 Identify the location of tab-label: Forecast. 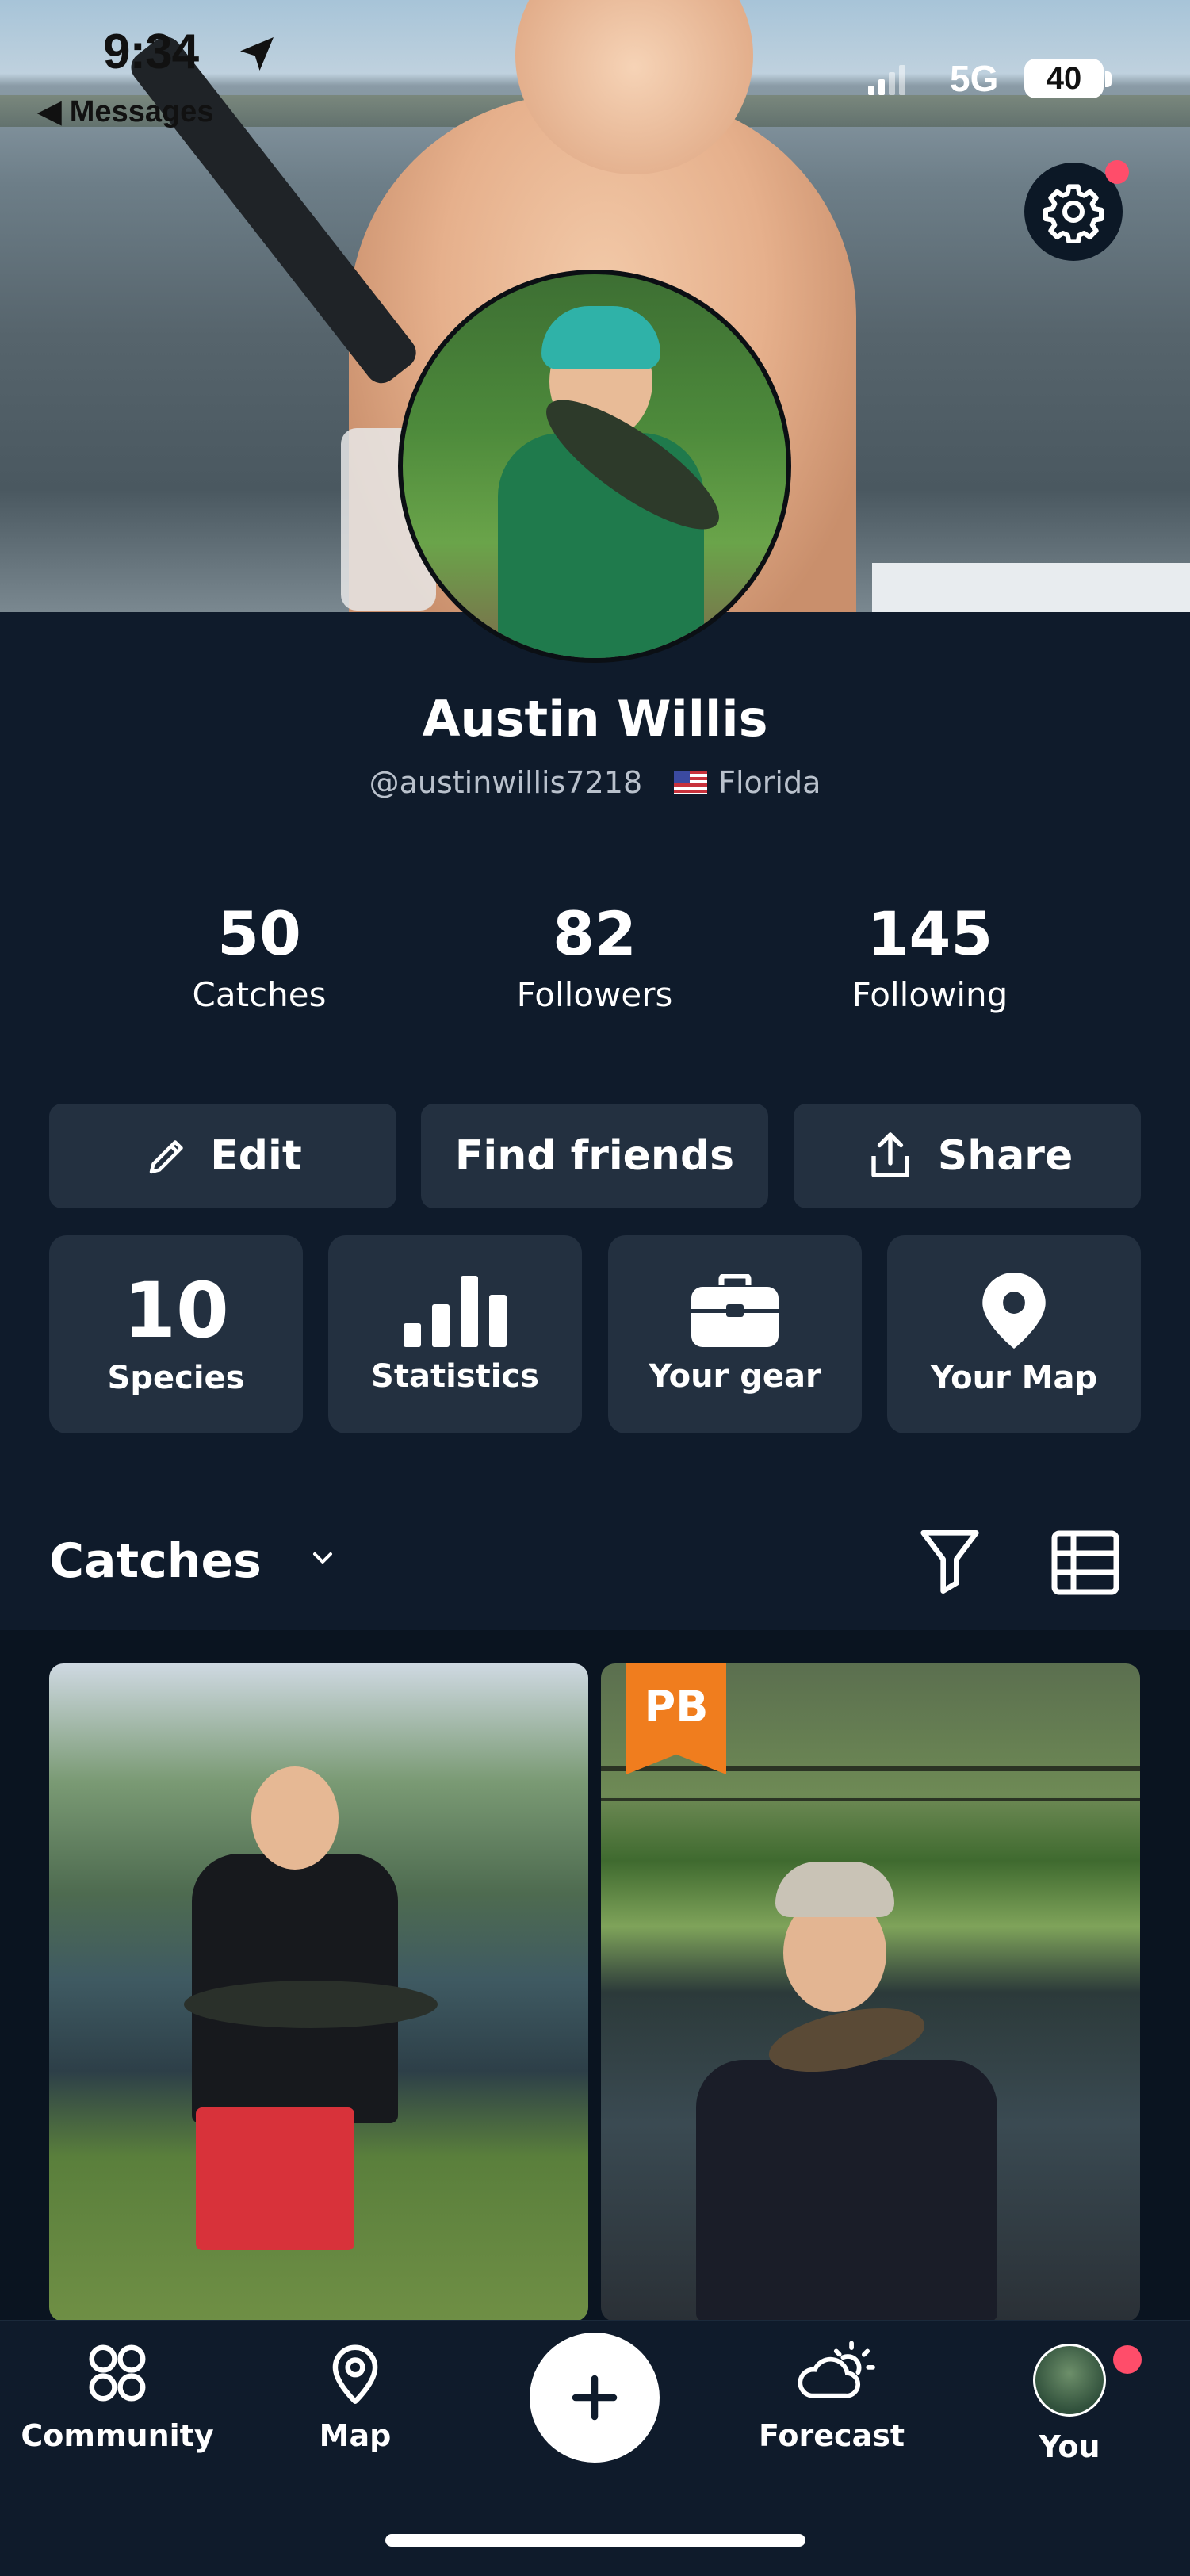
(832, 2435).